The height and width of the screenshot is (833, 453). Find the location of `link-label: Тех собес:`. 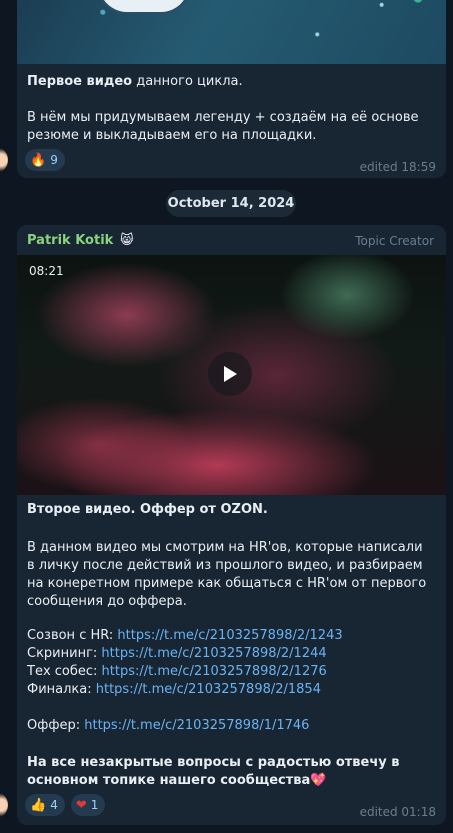

link-label: Тех собес: is located at coordinates (64, 671).